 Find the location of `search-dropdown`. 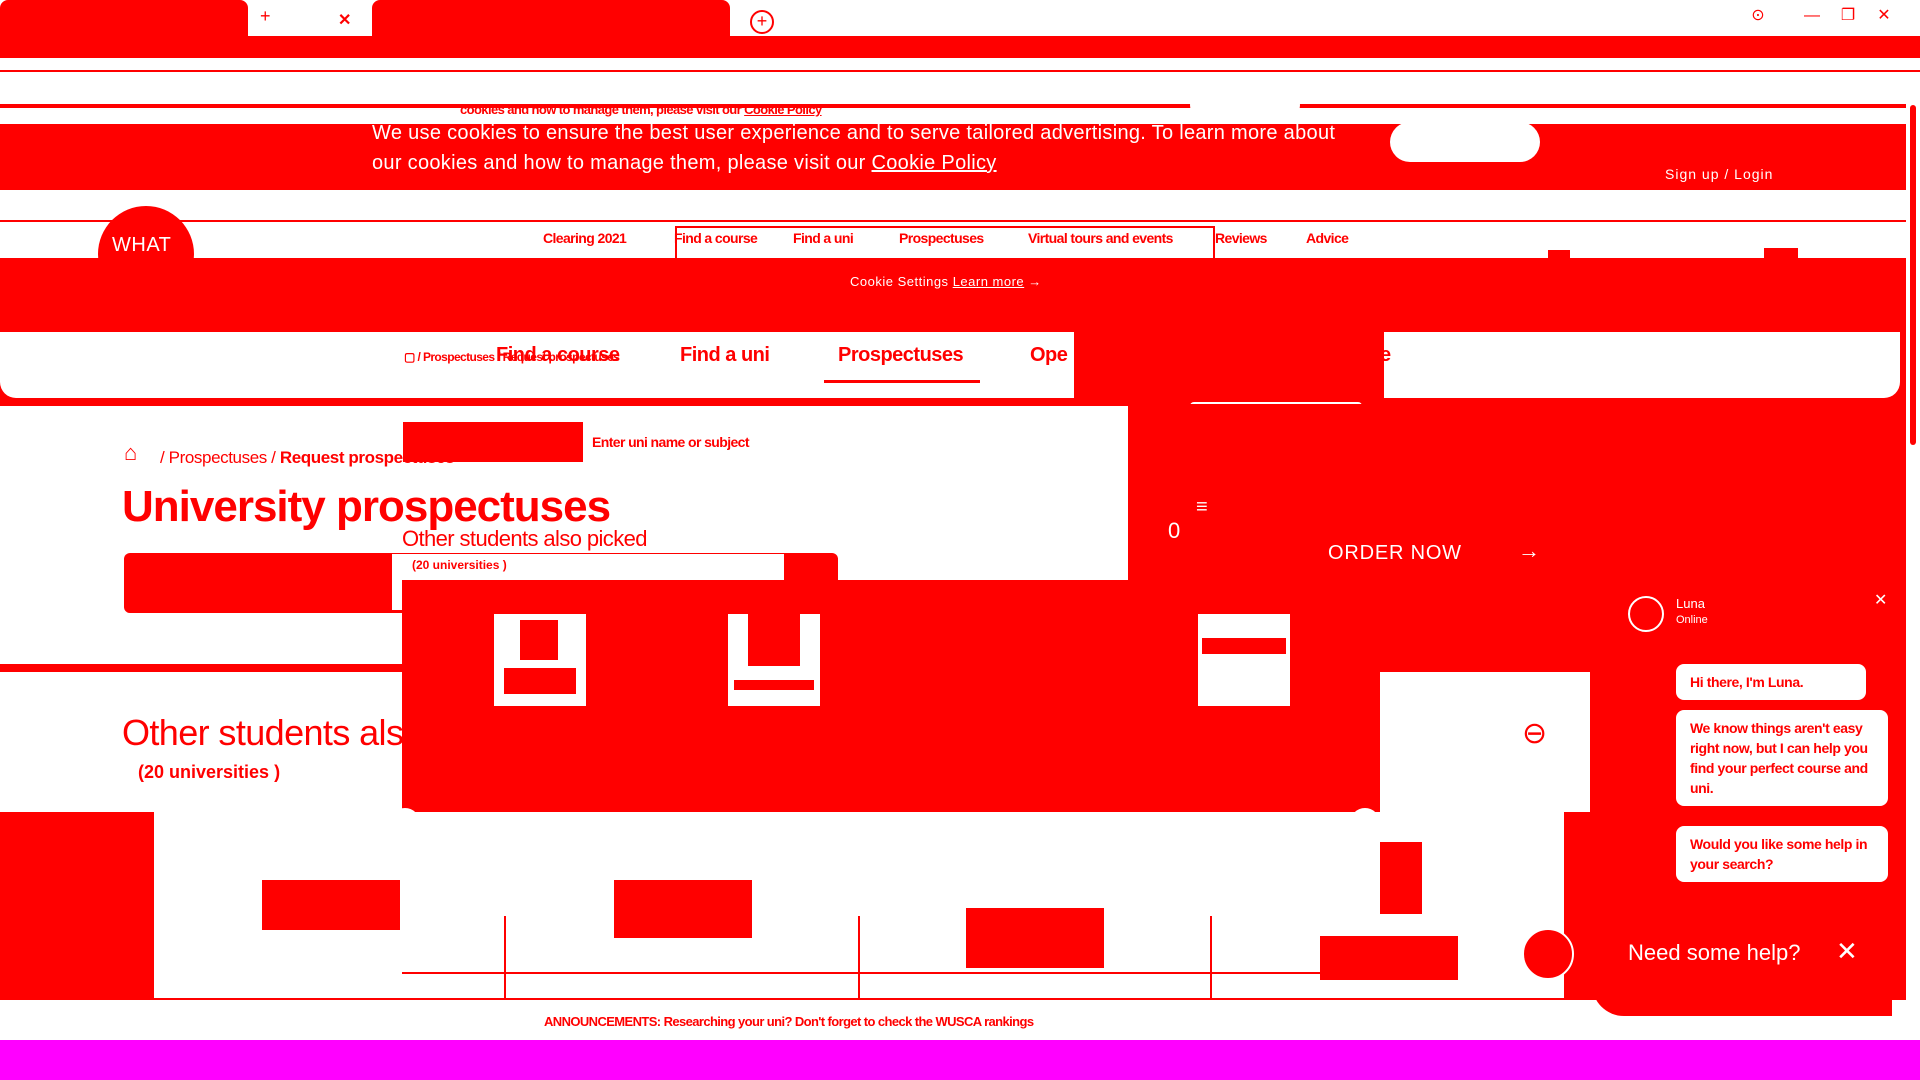

search-dropdown is located at coordinates (493, 442).